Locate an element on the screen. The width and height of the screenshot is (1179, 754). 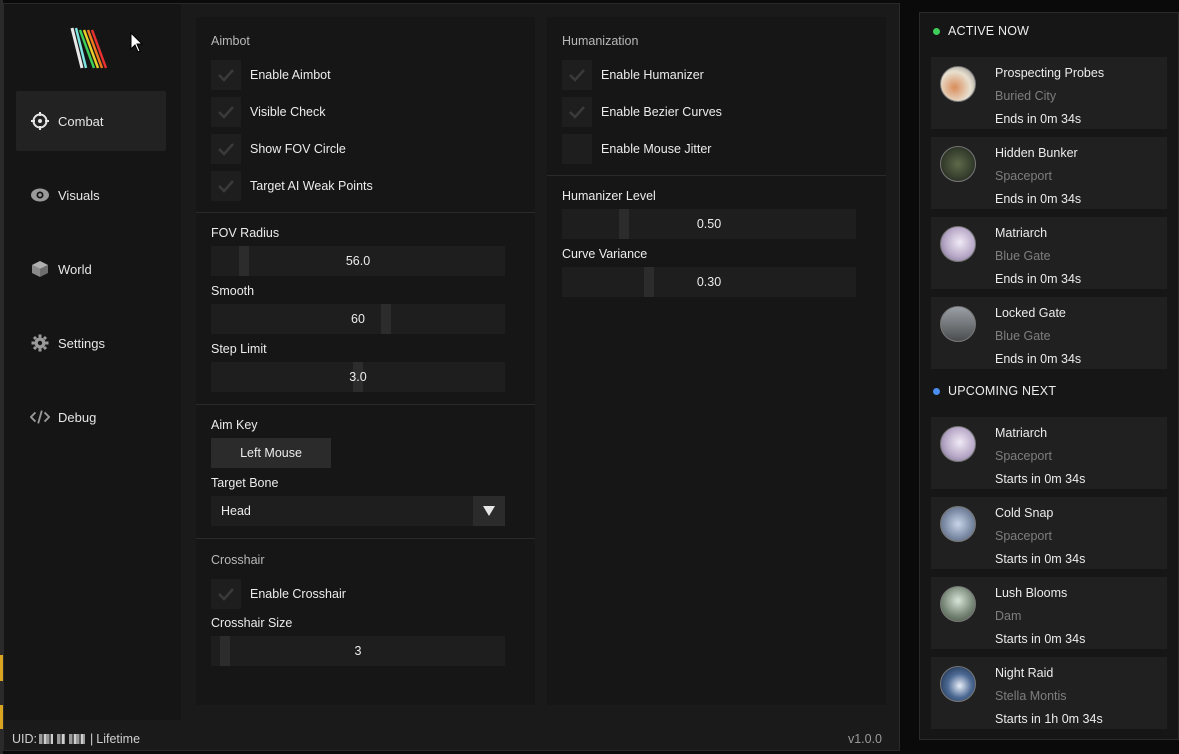
event-location: Blue Gate is located at coordinates (1023, 336).